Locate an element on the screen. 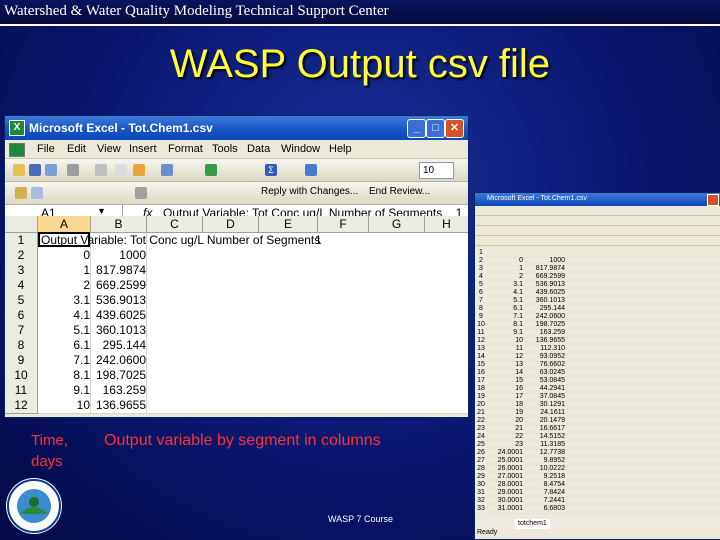 The height and width of the screenshot is (540, 720). row-header: 20 is located at coordinates (481, 405).